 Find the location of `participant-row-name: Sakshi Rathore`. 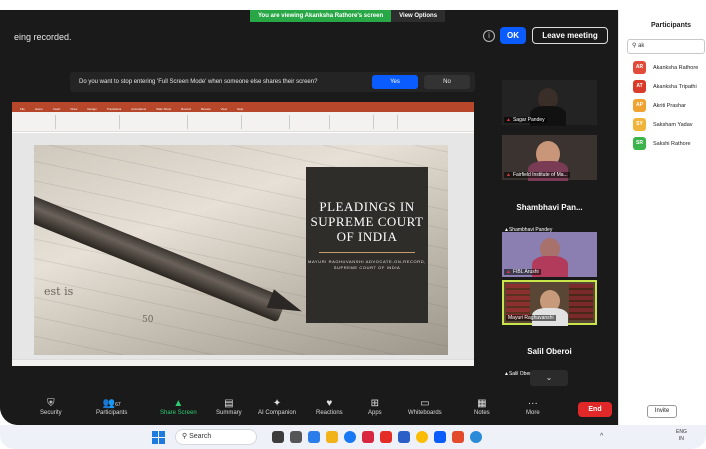

participant-row-name: Sakshi Rathore is located at coordinates (672, 143).